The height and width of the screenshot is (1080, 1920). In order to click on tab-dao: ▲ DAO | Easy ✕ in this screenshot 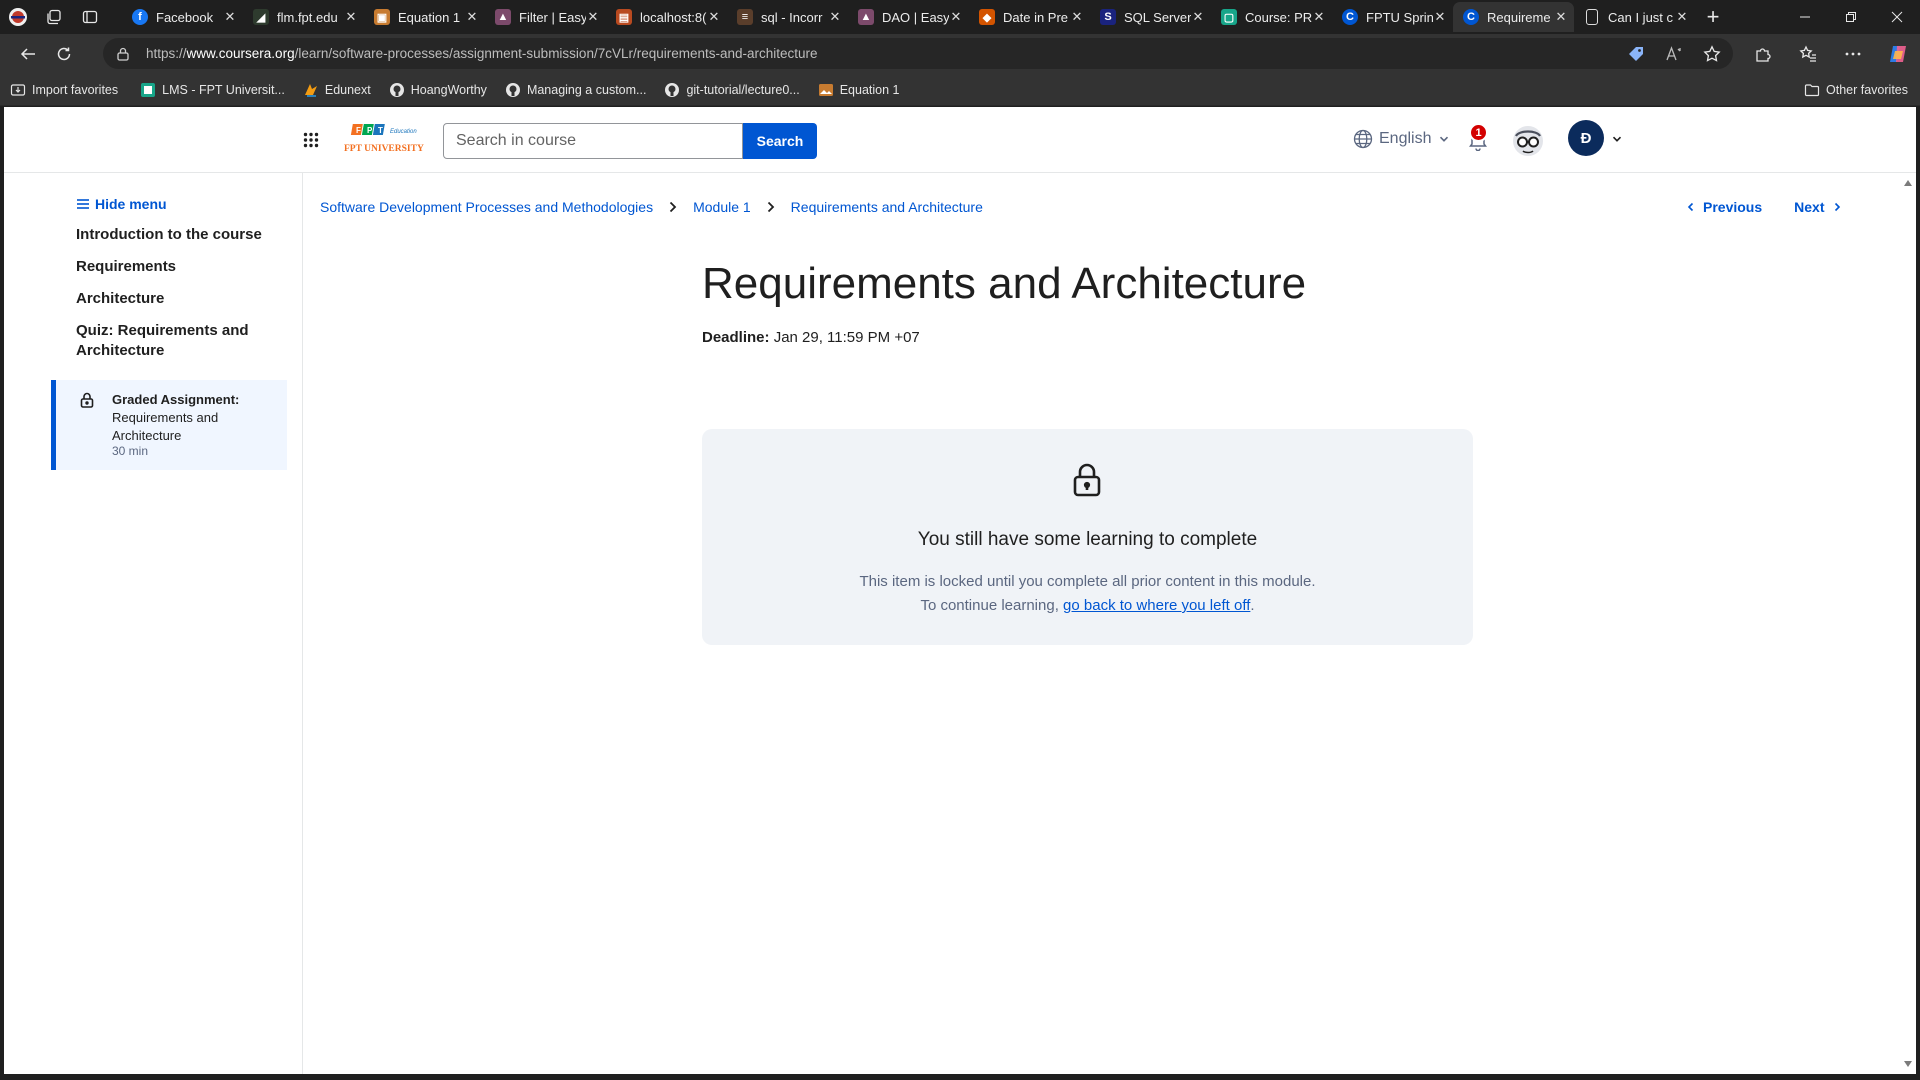, I will do `click(908, 17)`.